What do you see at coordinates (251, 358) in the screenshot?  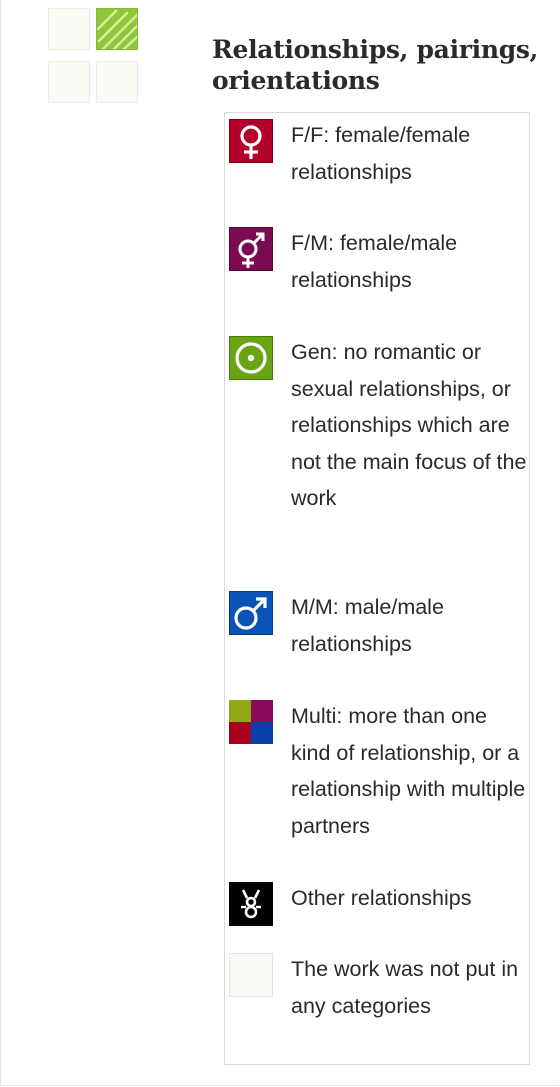 I see `gen-circle-icon` at bounding box center [251, 358].